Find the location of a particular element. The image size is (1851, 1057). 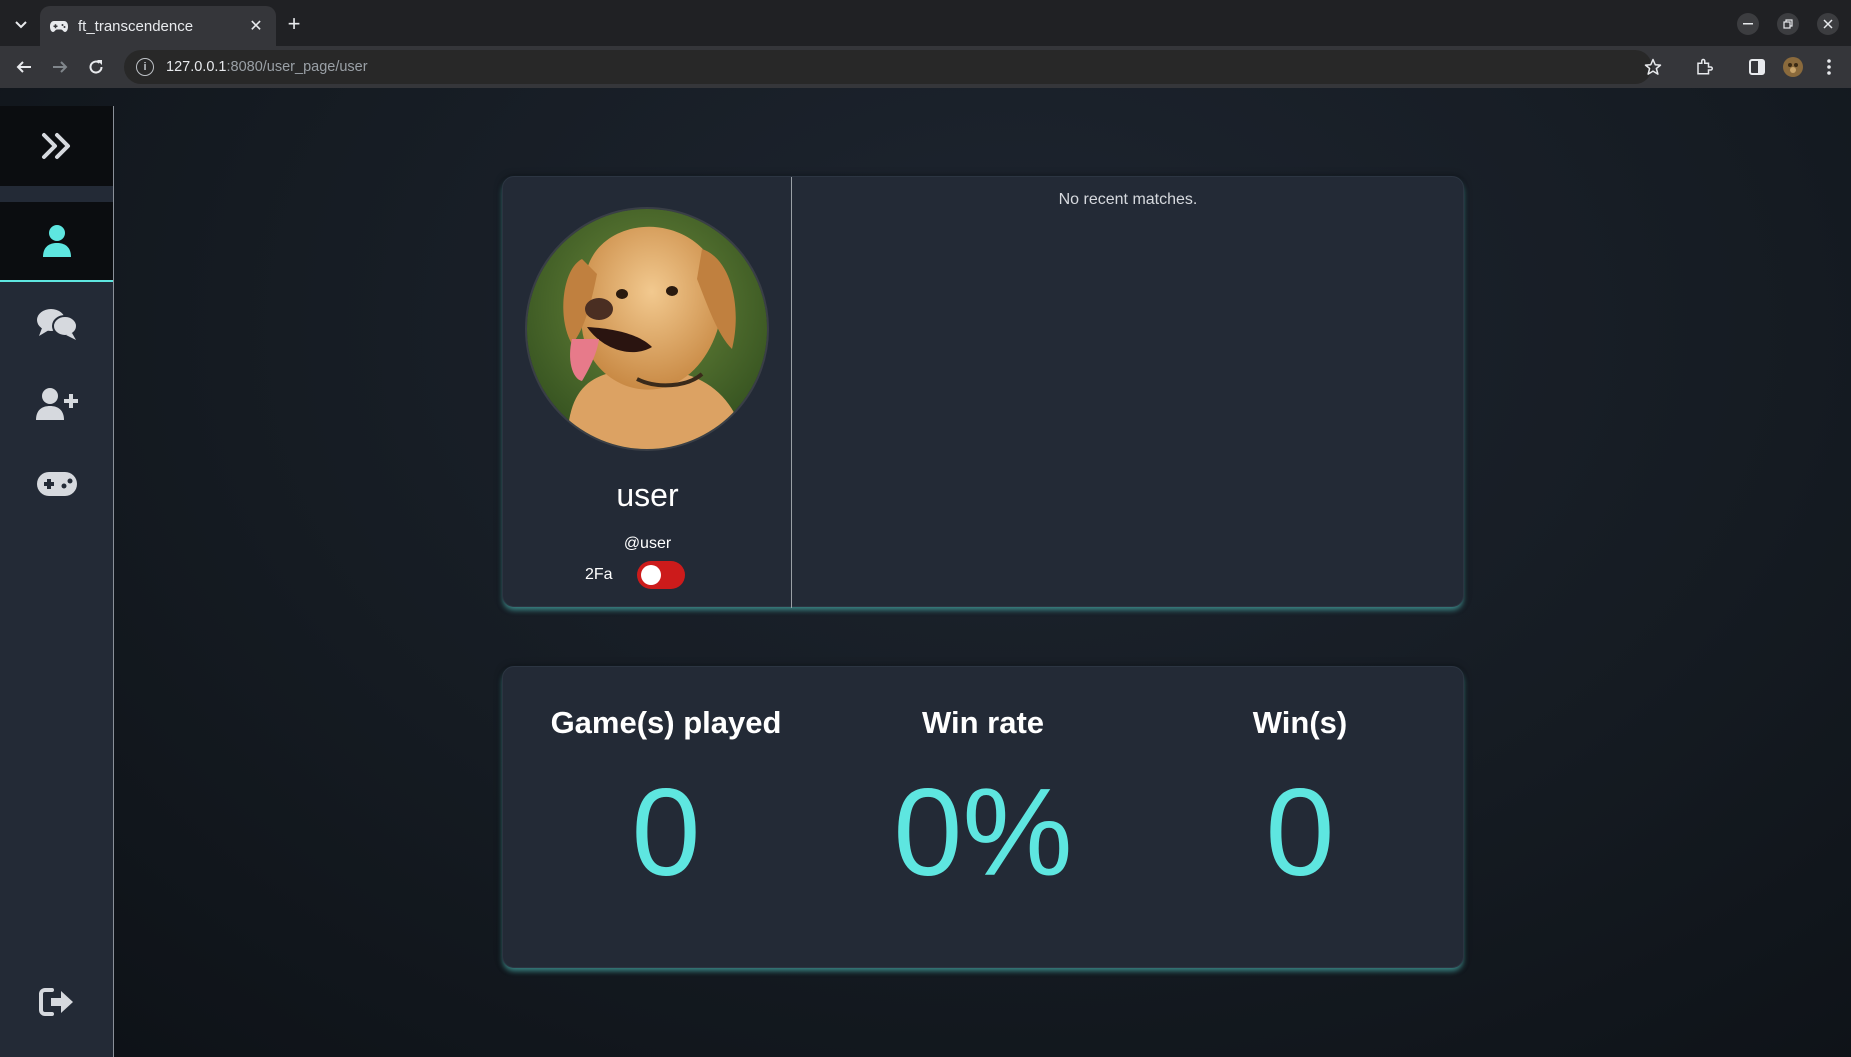

sidebar-item-add-friend is located at coordinates (56, 404).